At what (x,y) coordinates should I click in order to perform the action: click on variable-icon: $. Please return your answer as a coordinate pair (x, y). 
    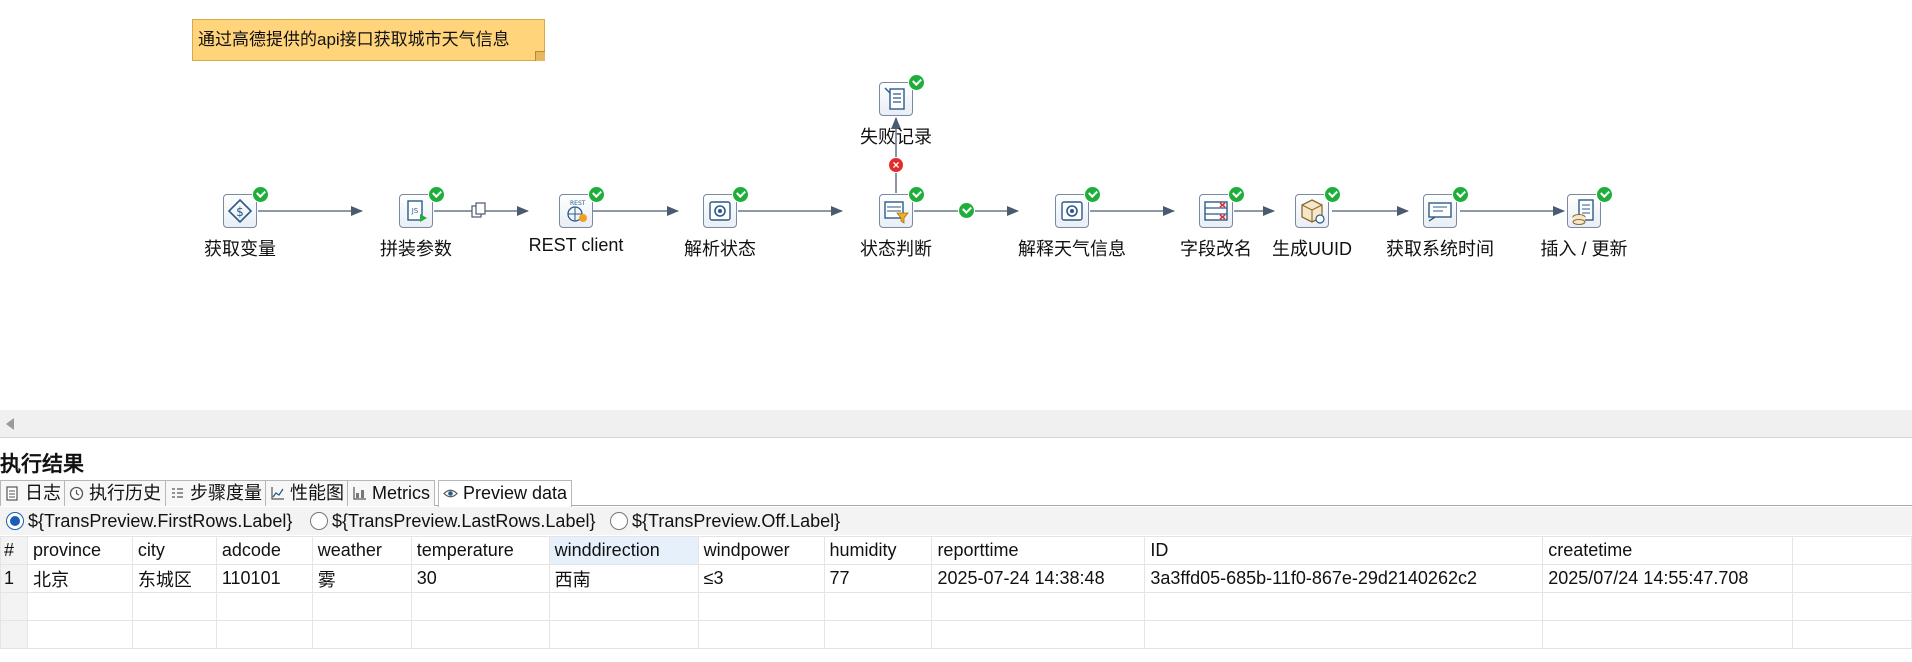
    Looking at the image, I should click on (240, 211).